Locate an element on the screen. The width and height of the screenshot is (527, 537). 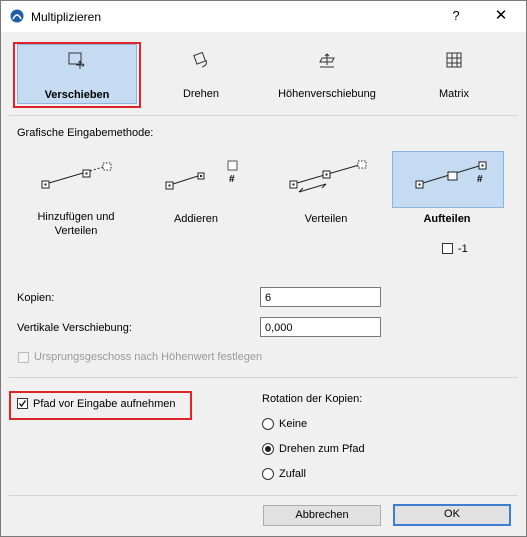
method-label: Aufteilen is located at coordinates (447, 219).